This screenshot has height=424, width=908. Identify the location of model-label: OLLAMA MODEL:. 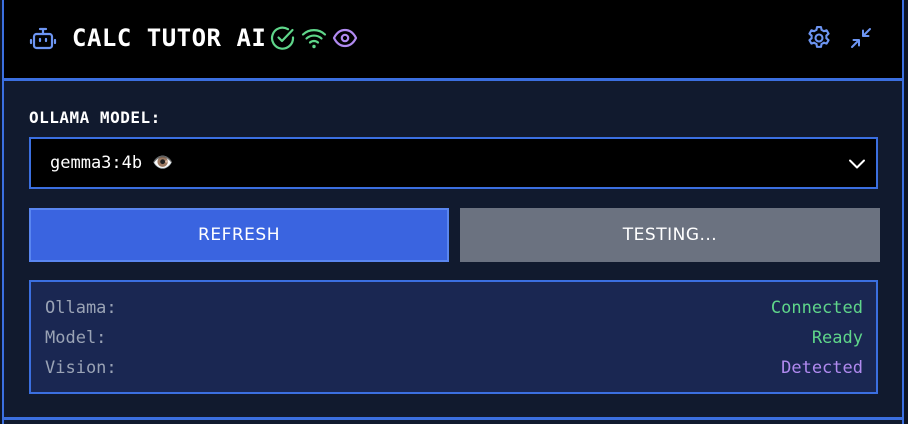
(95, 117).